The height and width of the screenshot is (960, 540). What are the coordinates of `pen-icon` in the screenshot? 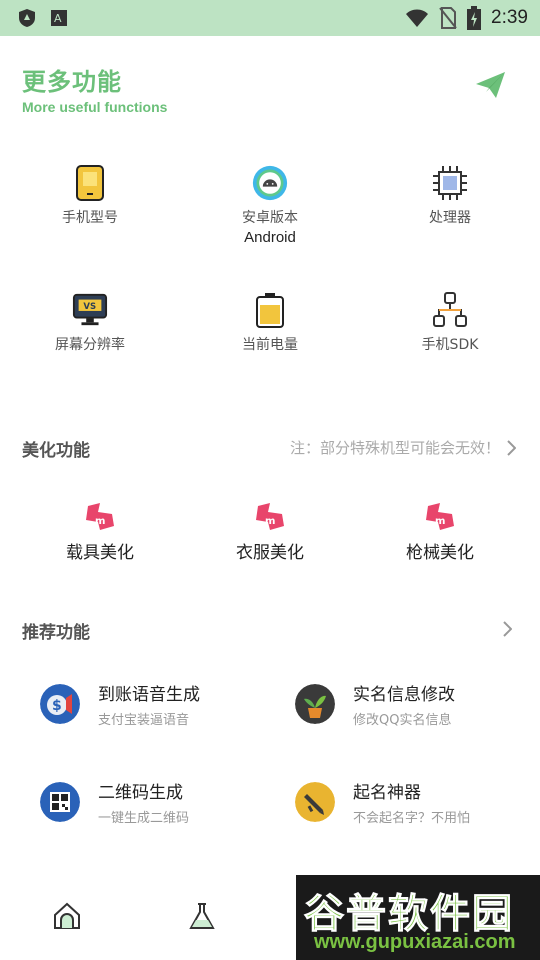 It's located at (315, 802).